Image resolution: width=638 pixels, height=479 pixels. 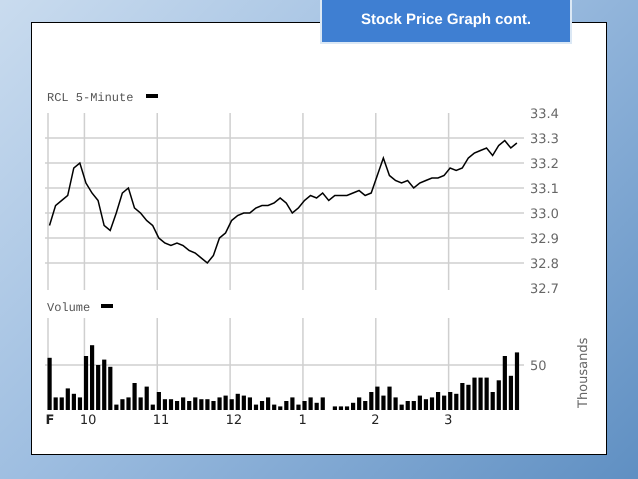 What do you see at coordinates (448, 420) in the screenshot?
I see `axis-label: 3` at bounding box center [448, 420].